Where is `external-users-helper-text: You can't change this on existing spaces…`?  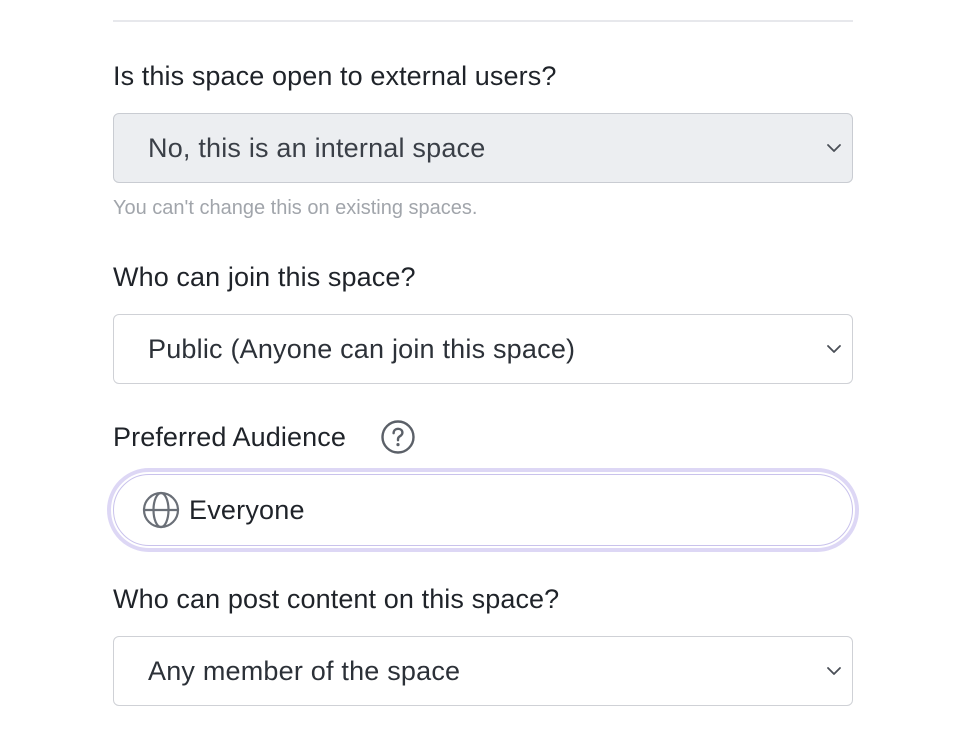 external-users-helper-text: You can't change this on existing spaces… is located at coordinates (295, 208).